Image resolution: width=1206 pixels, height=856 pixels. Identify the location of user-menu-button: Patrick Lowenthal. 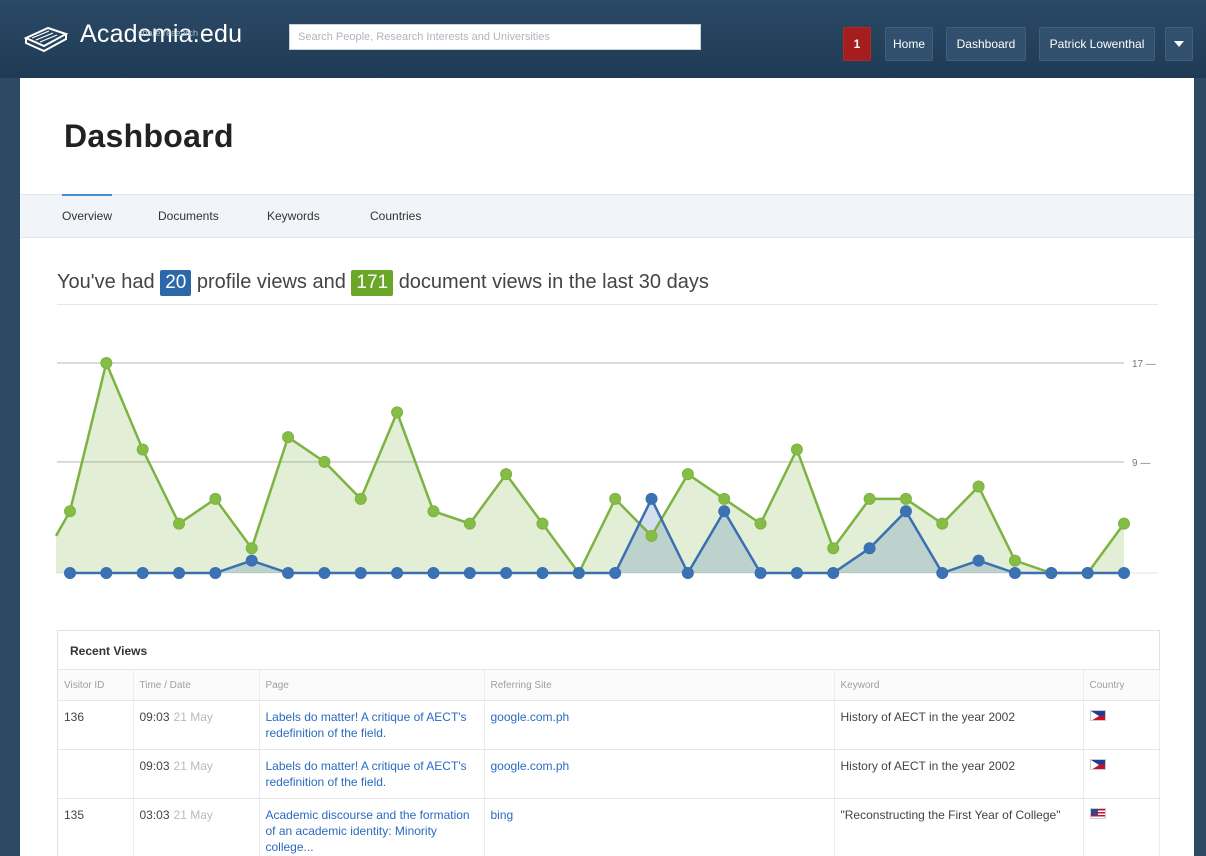
(1097, 44).